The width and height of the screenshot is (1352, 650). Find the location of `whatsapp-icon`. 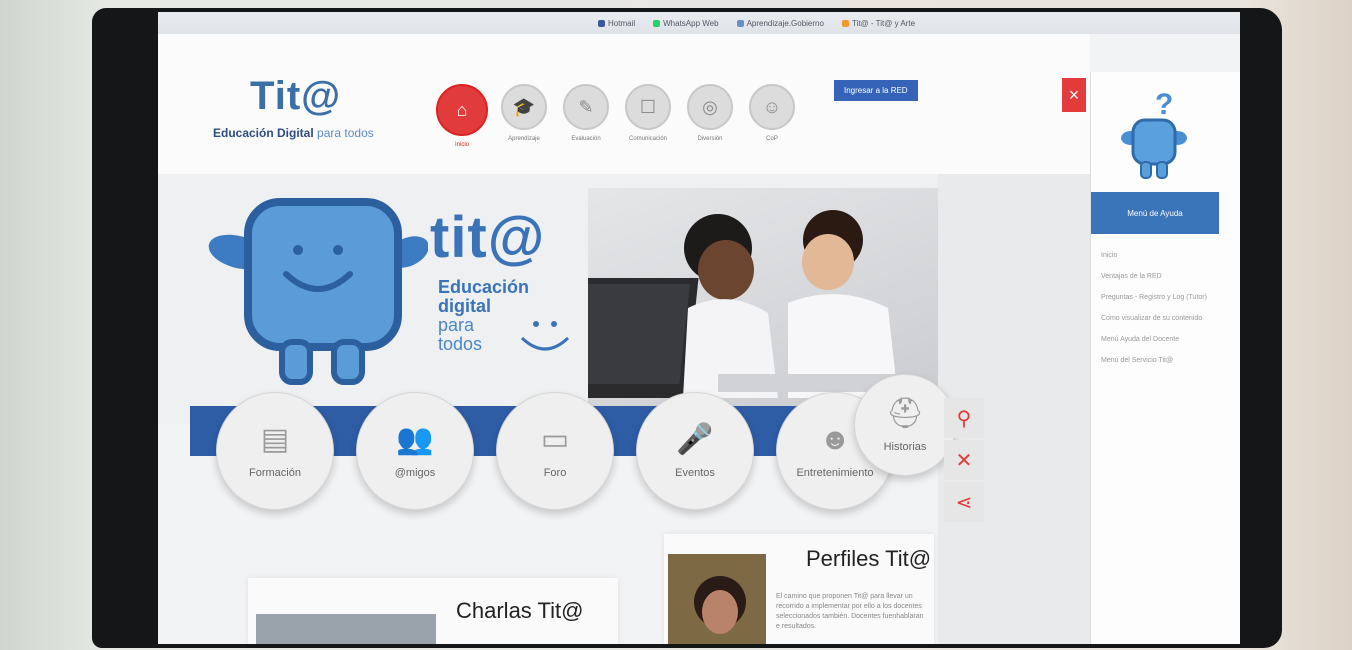

whatsapp-icon is located at coordinates (657, 23).